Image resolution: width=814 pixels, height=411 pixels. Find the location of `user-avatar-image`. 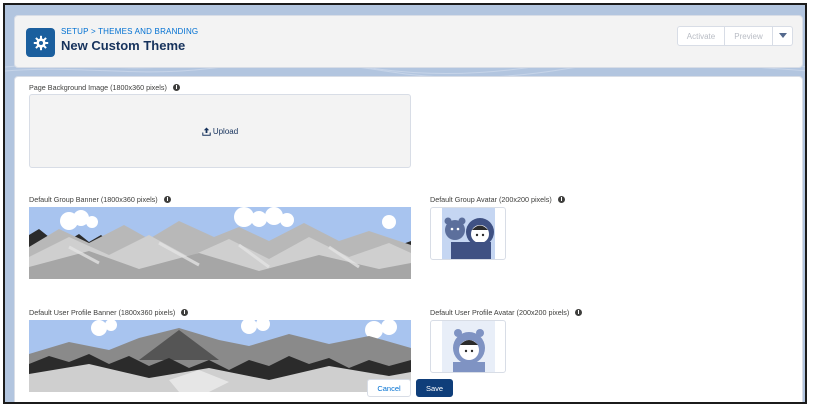

user-avatar-image is located at coordinates (468, 346).